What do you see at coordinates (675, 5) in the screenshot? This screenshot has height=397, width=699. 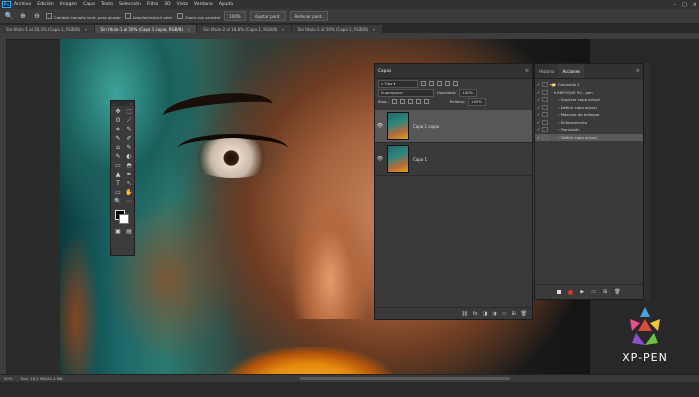 I see `minimize-icon: –` at bounding box center [675, 5].